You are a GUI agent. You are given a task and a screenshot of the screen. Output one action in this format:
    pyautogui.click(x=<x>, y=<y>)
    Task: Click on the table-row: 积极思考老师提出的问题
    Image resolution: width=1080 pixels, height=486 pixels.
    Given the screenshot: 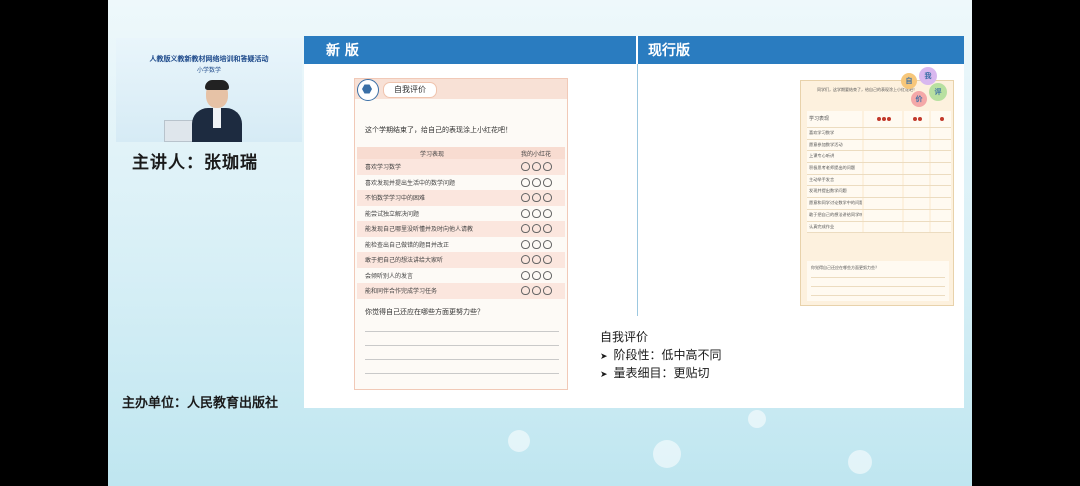 What is the action you would take?
    pyautogui.click(x=879, y=169)
    